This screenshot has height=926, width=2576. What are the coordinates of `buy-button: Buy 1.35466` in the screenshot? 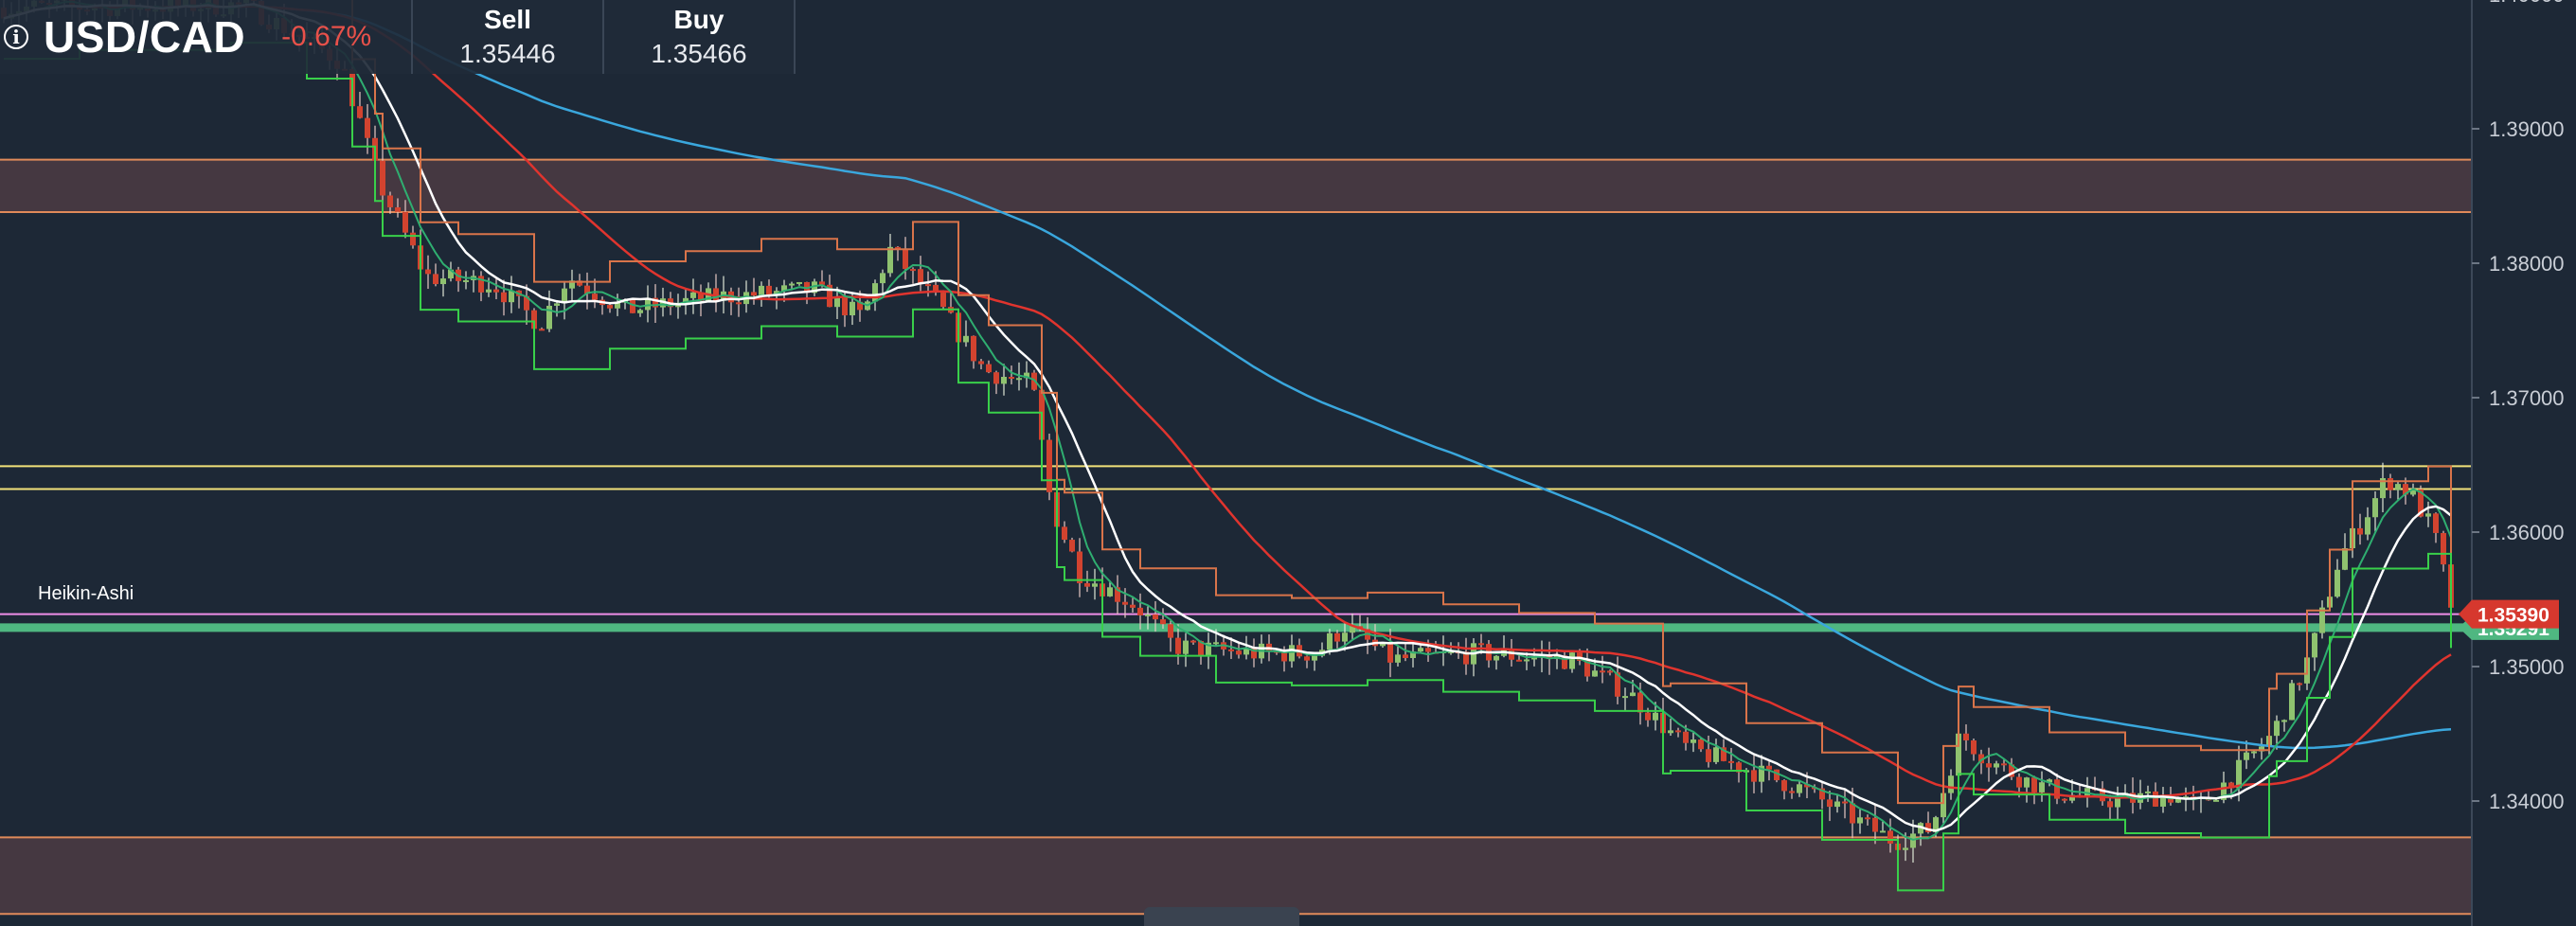 It's located at (699, 37).